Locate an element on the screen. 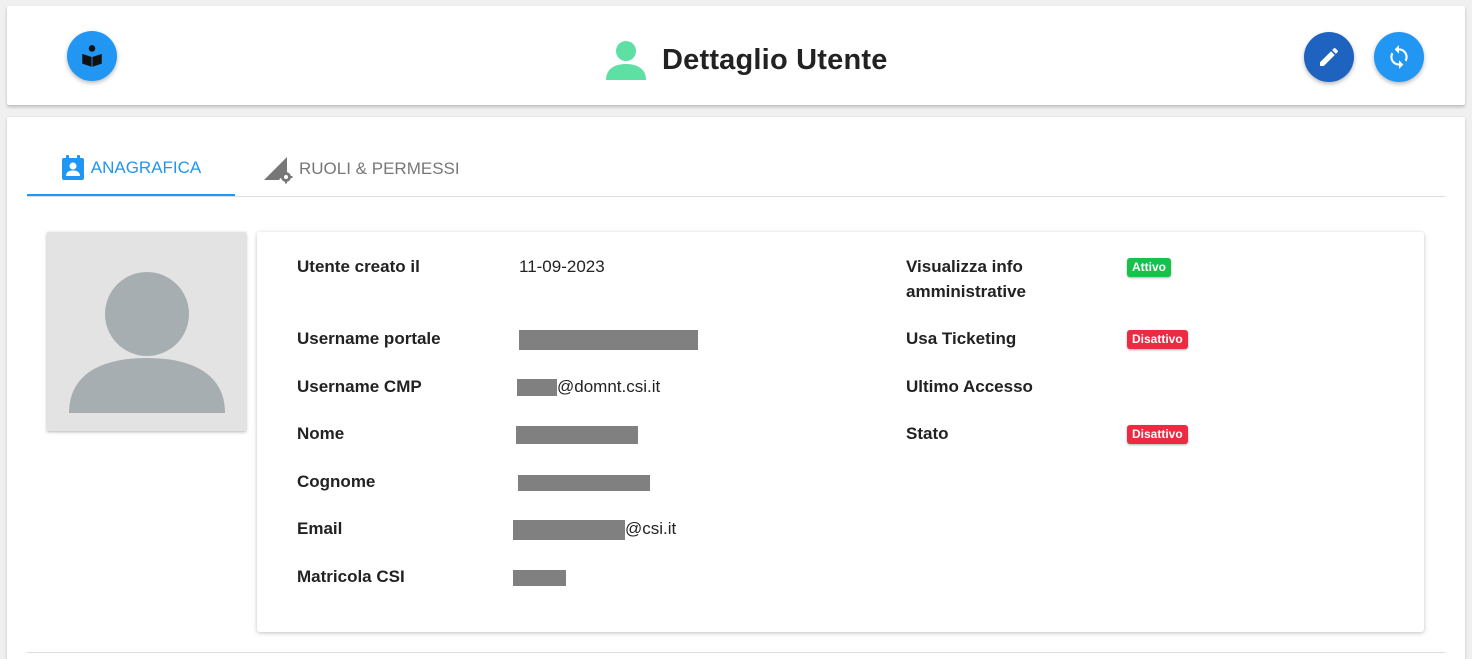 Image resolution: width=1472 pixels, height=659 pixels. value-cognome is located at coordinates (584, 481).